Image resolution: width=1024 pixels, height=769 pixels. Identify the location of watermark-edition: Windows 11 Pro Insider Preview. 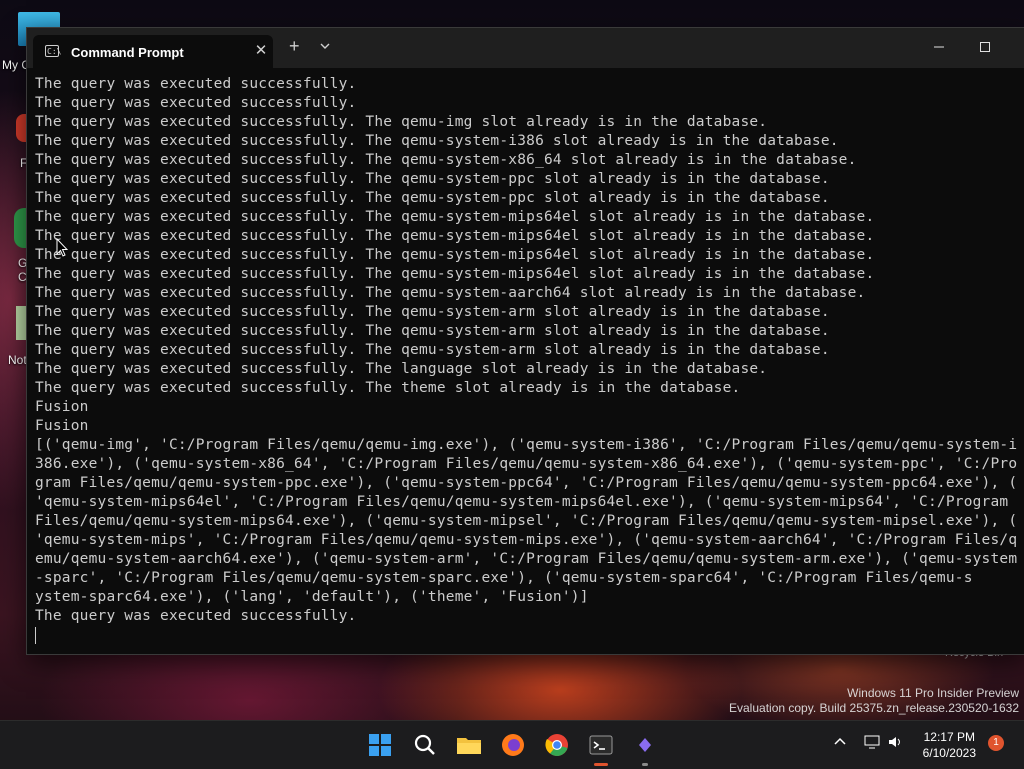
(933, 693).